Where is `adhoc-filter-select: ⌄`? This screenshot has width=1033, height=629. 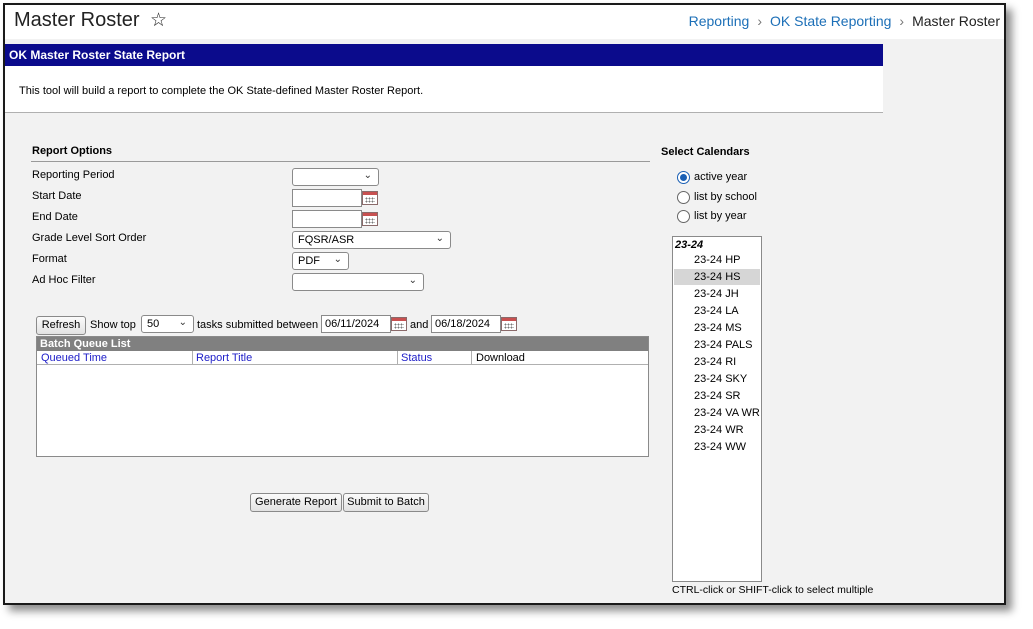 adhoc-filter-select: ⌄ is located at coordinates (358, 282).